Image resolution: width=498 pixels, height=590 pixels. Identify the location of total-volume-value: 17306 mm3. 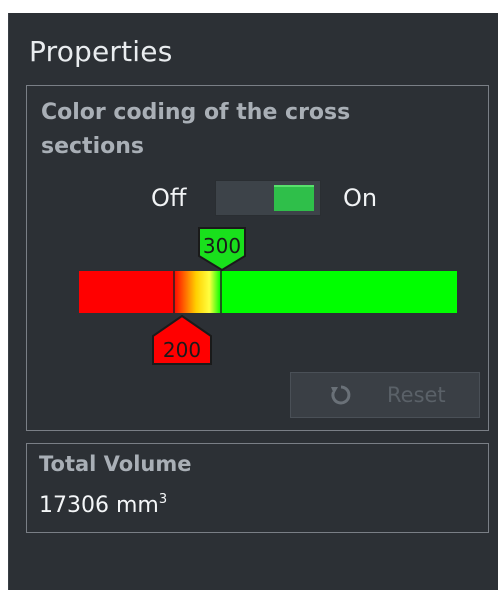
(103, 505).